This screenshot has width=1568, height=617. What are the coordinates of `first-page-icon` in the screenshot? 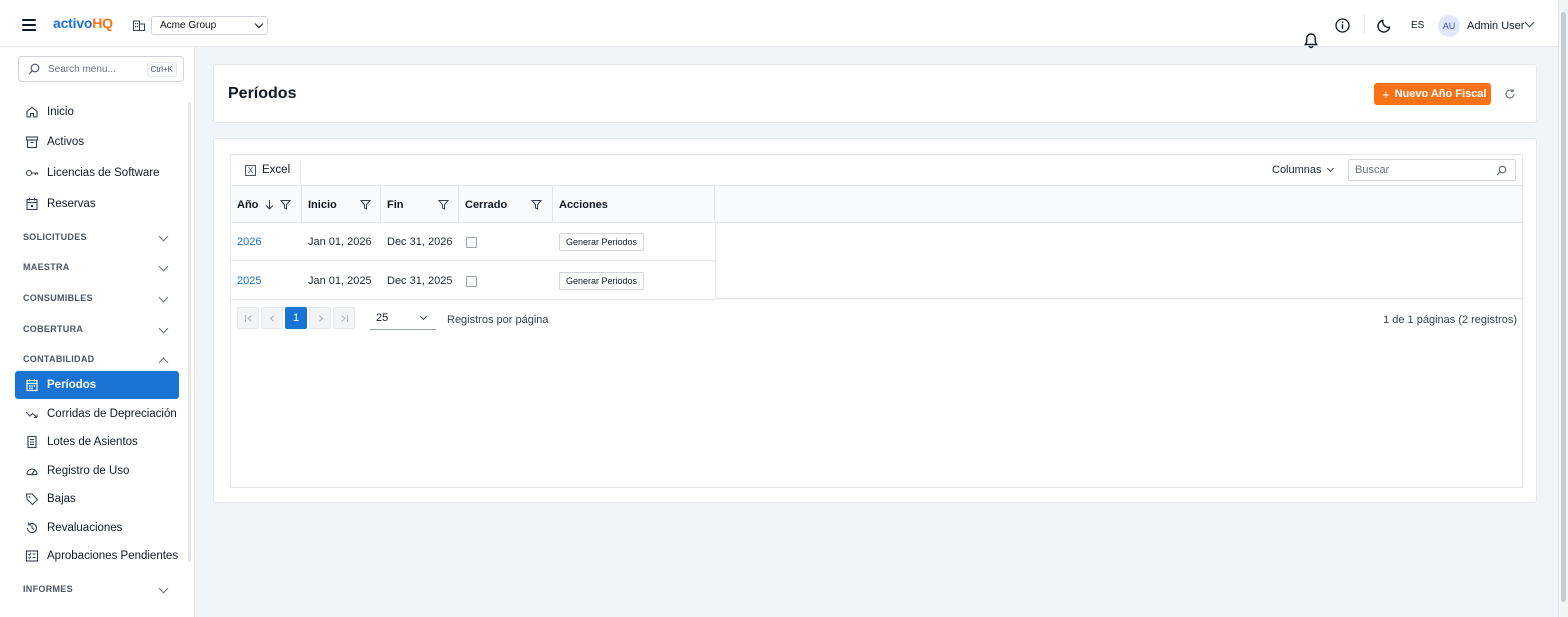 It's located at (248, 318).